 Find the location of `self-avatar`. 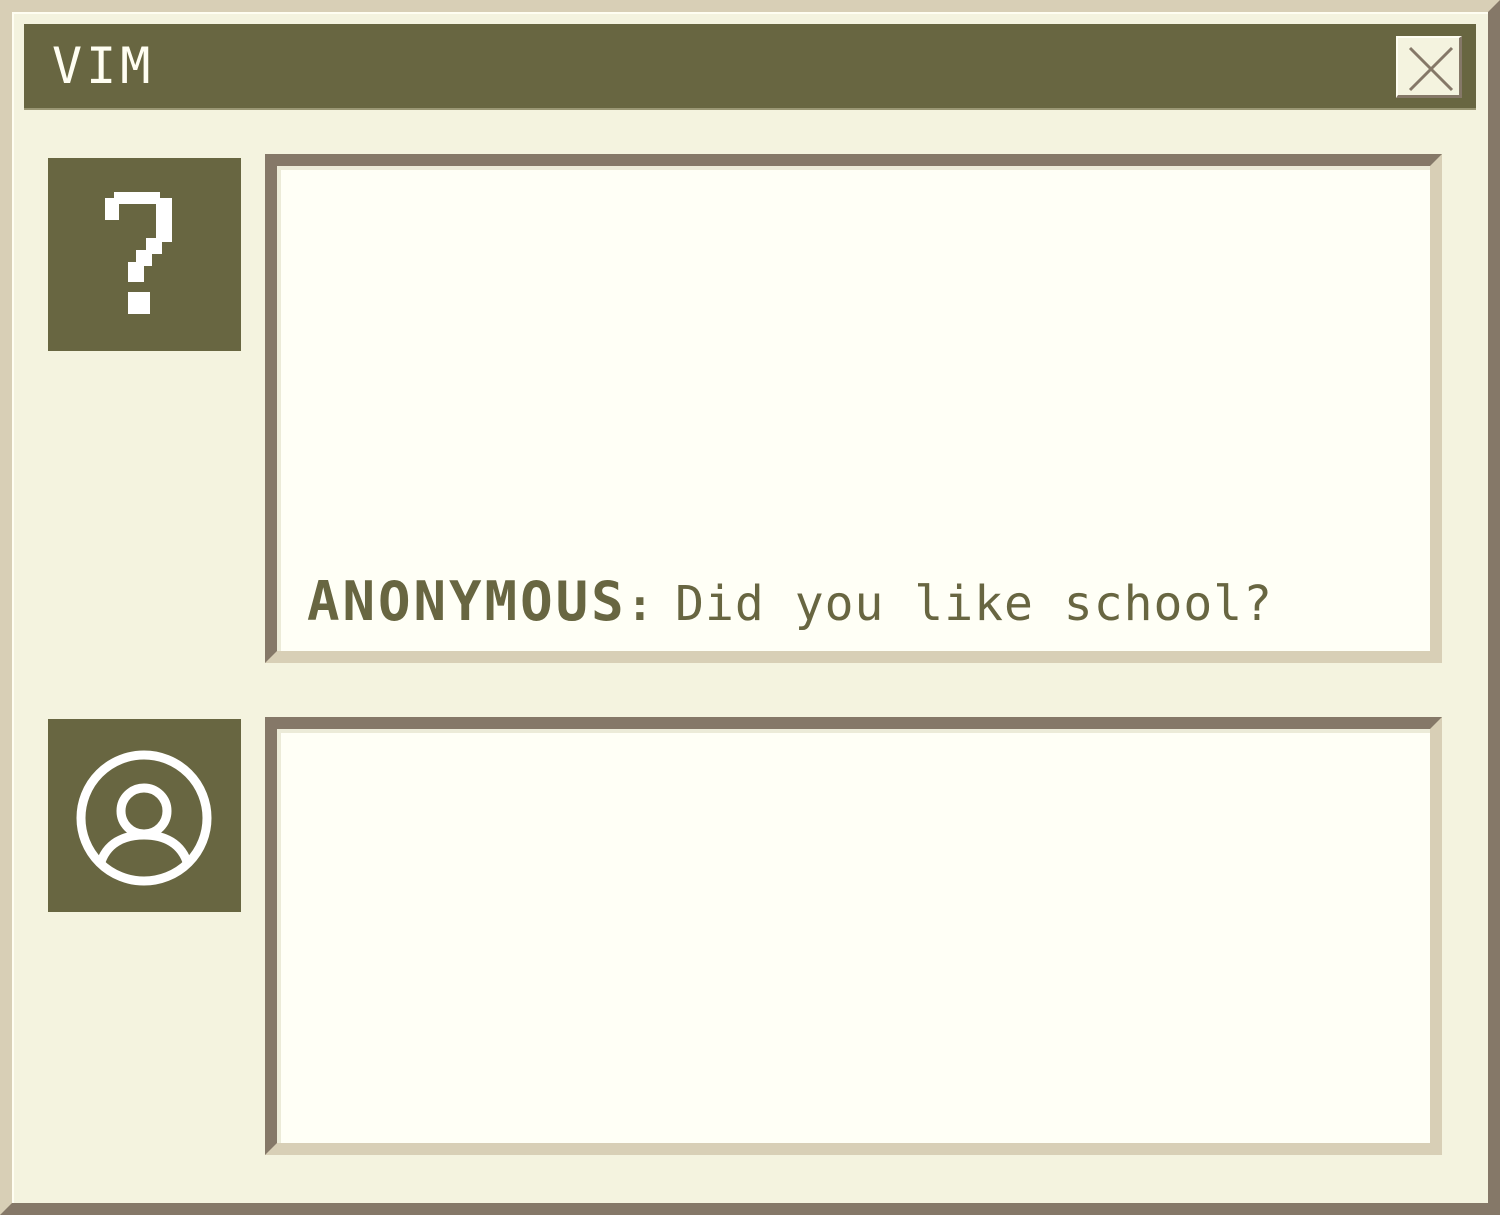

self-avatar is located at coordinates (144, 815).